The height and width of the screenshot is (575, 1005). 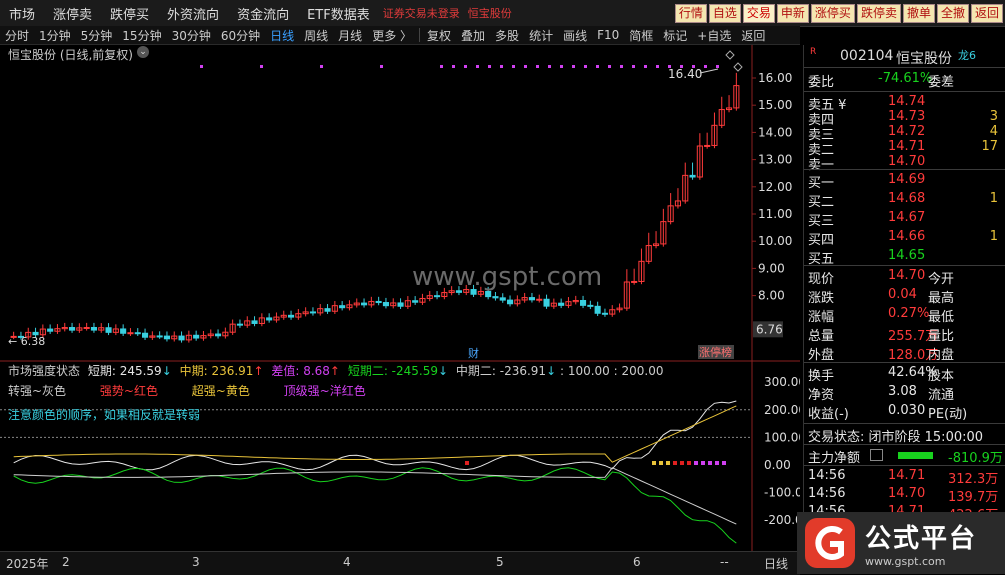 I want to click on period-monthly: 月线, so click(x=350, y=35).